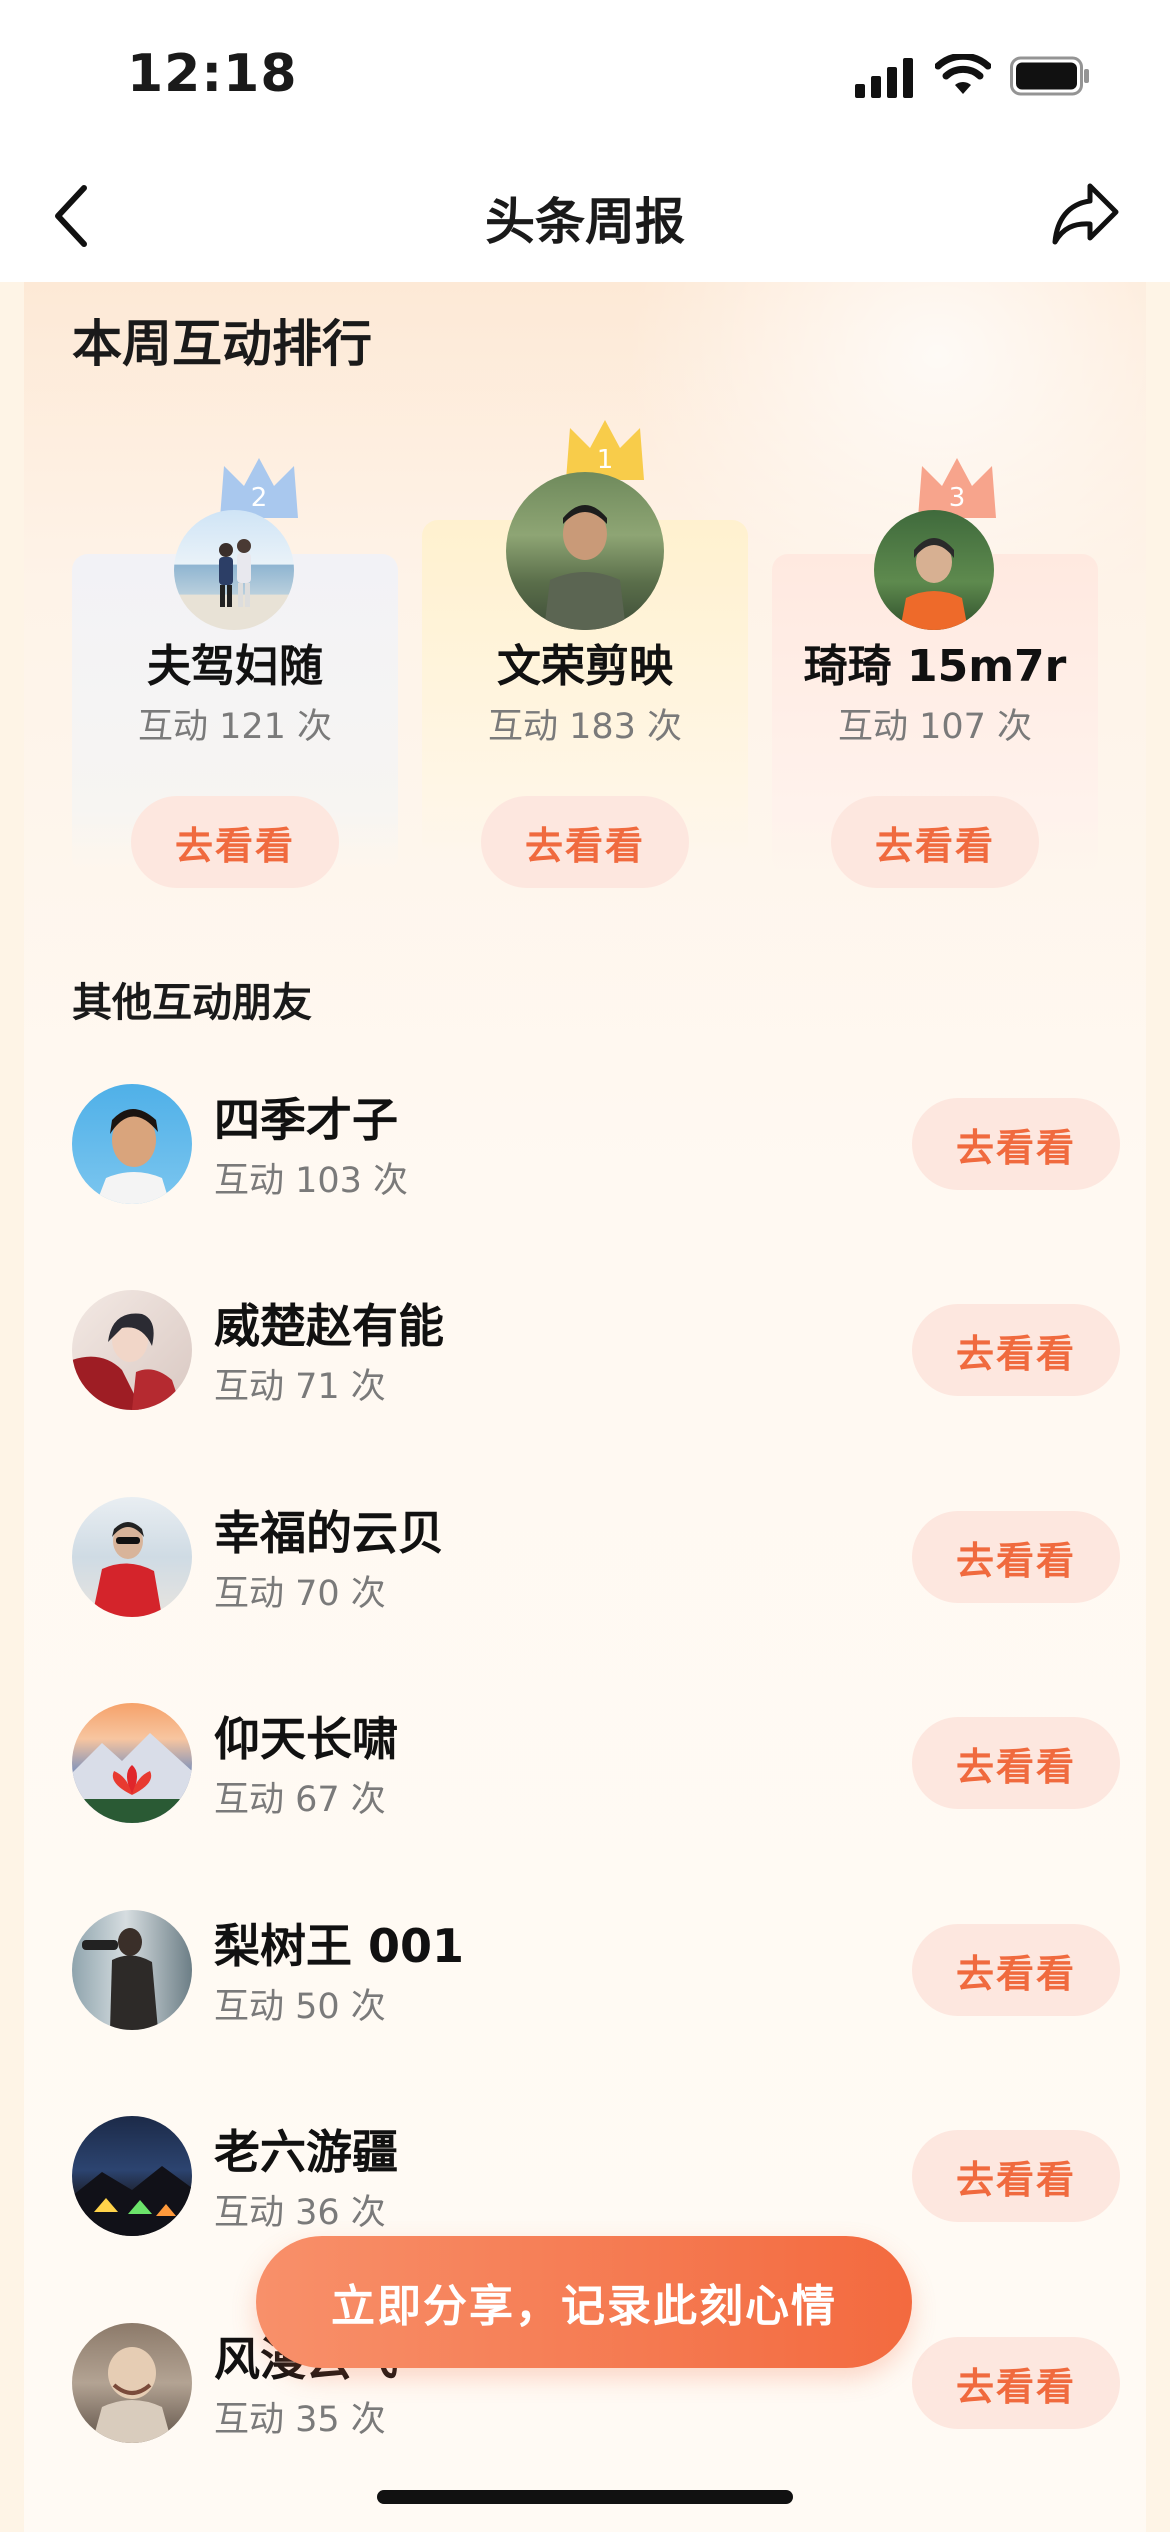 This screenshot has height=2532, width=1170. I want to click on friend-name: 幸福的云贝, so click(329, 1533).